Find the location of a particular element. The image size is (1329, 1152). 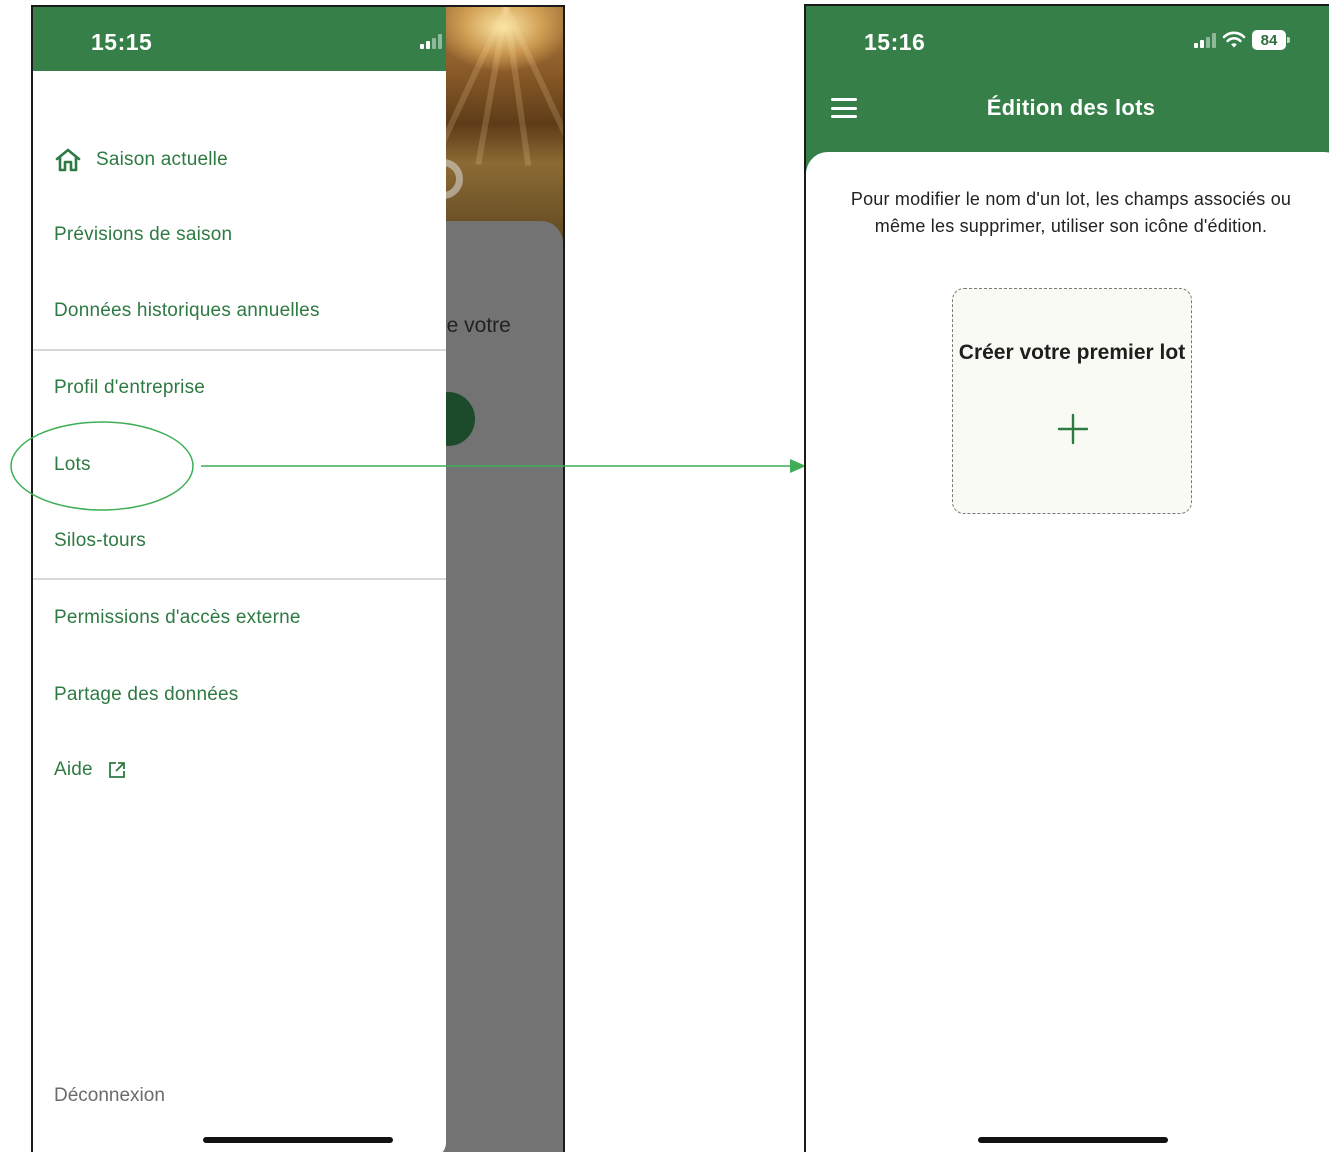

battery-icon: 84 is located at coordinates (1271, 40).